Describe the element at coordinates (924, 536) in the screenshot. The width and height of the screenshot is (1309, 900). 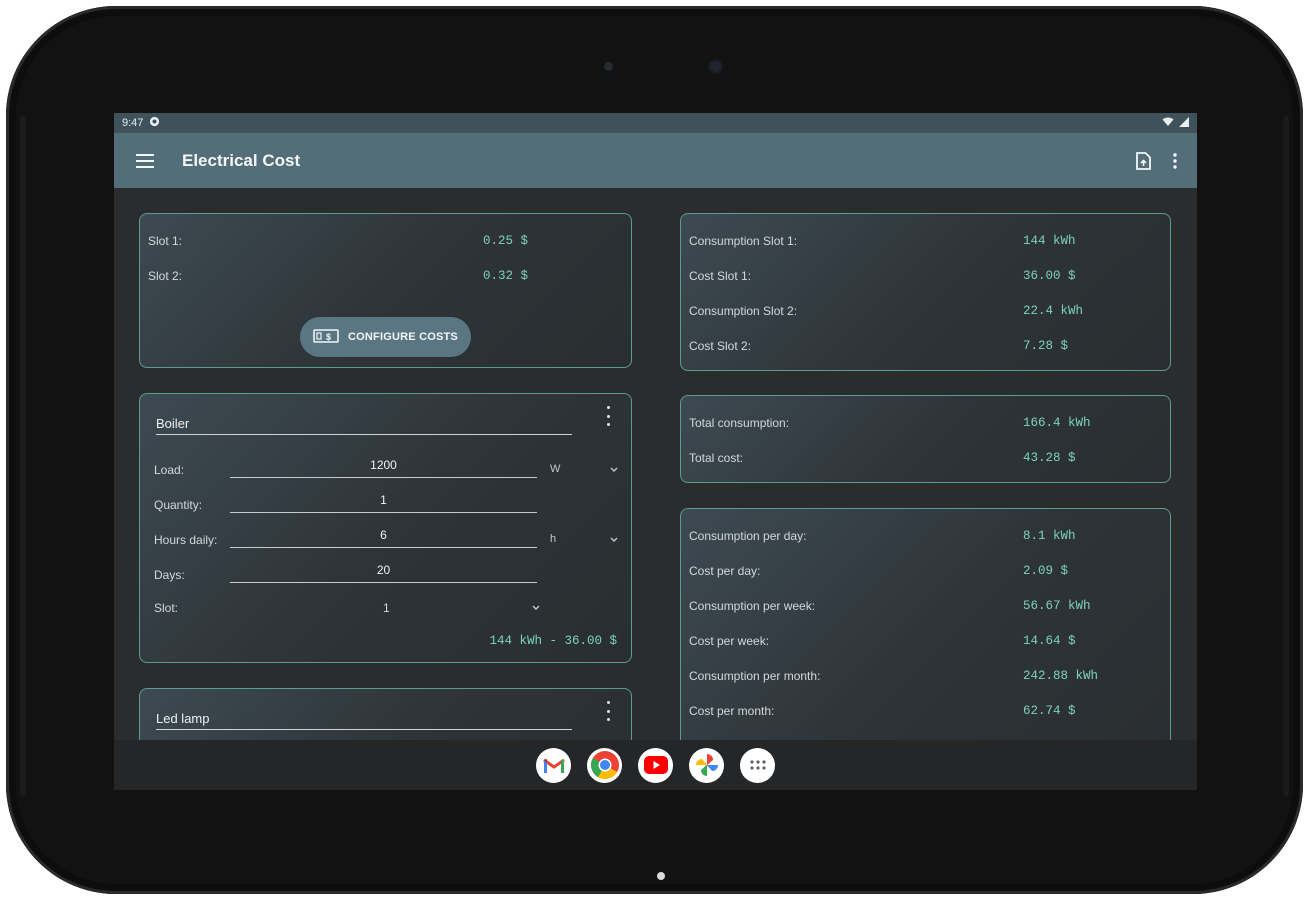
I see `summary-row: Consumption per day: 8.1 kWh` at that location.